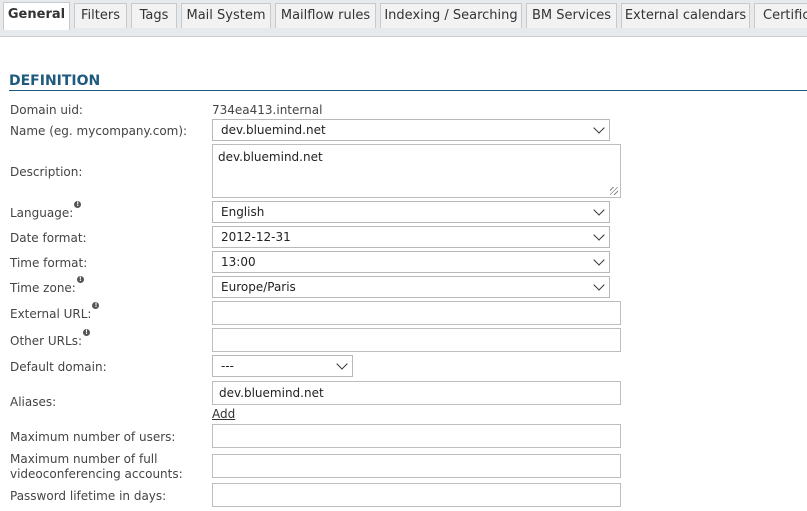  Describe the element at coordinates (273, 130) in the screenshot. I see `name-select-value: dev.bluemind.net` at that location.